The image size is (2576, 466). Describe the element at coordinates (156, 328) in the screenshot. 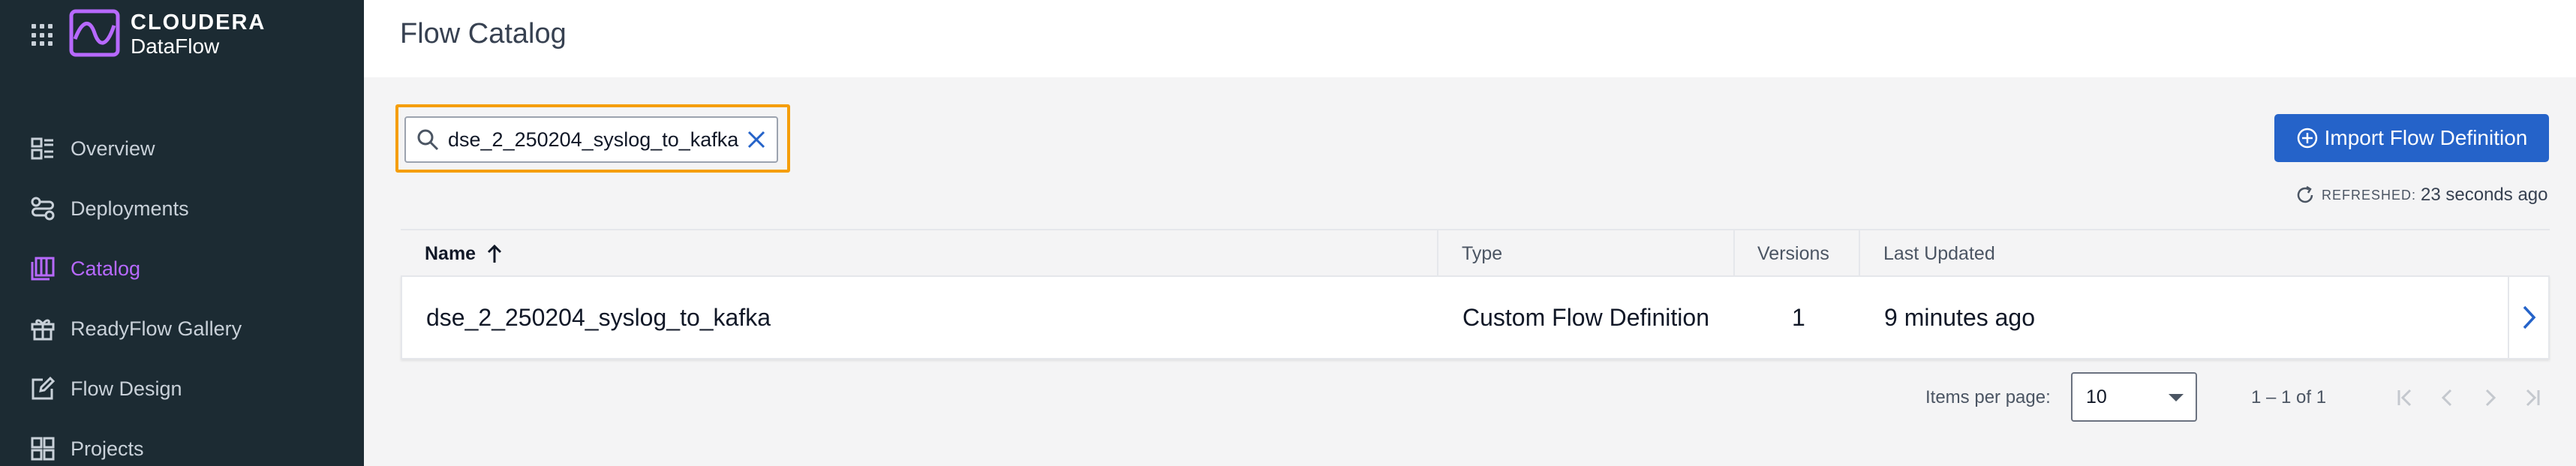

I see `sidebar-item-label: ReadyFlow Gallery` at that location.